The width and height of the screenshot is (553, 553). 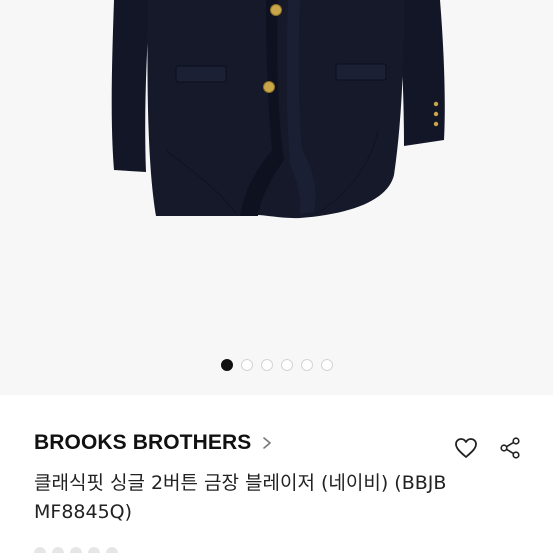 What do you see at coordinates (488, 448) in the screenshot?
I see `product-actions` at bounding box center [488, 448].